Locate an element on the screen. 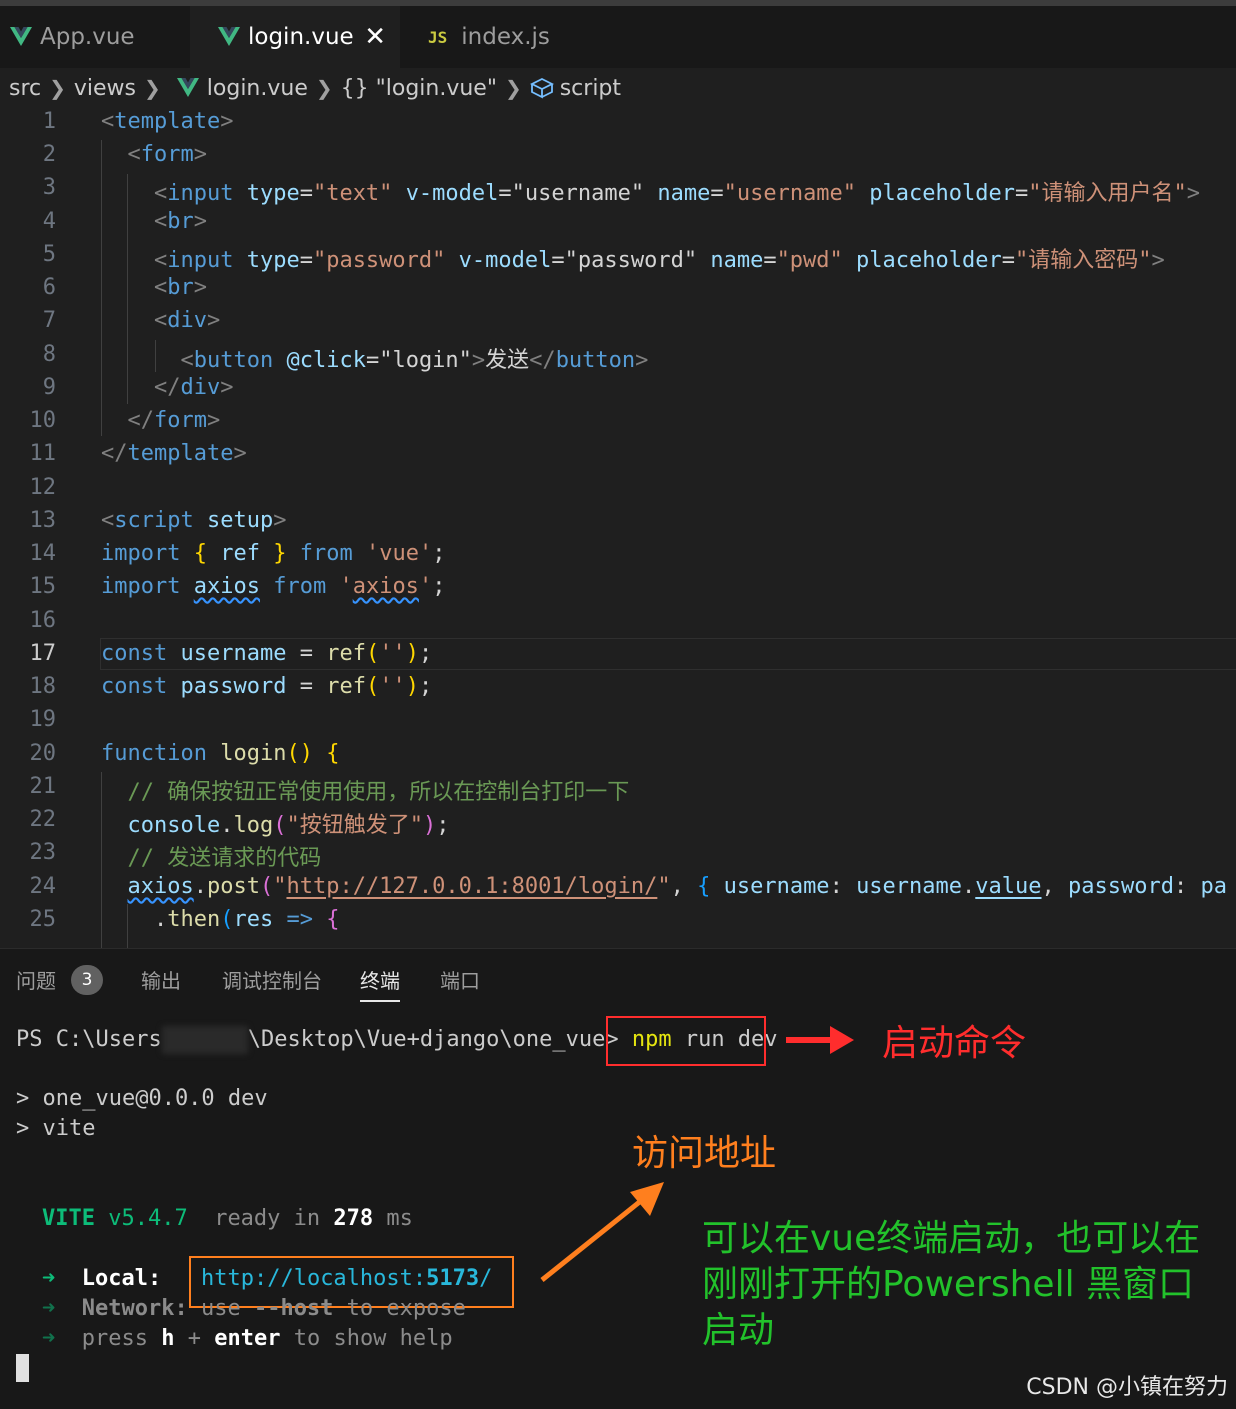  red-arrow-icon is located at coordinates (820, 1040).